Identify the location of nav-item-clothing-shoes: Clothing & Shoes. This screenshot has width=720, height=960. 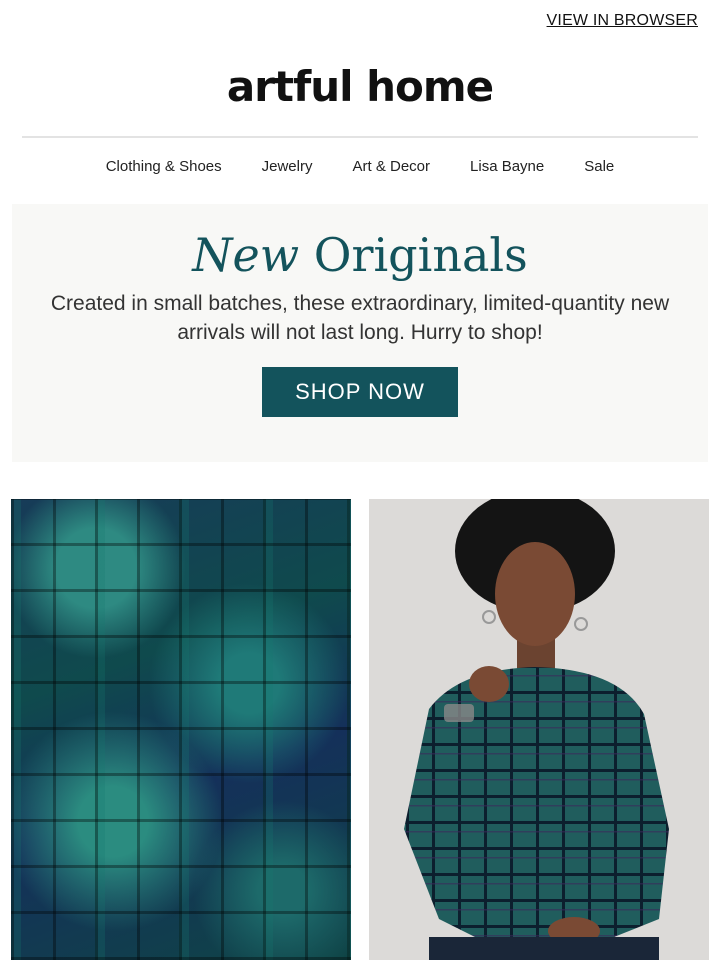
(164, 166).